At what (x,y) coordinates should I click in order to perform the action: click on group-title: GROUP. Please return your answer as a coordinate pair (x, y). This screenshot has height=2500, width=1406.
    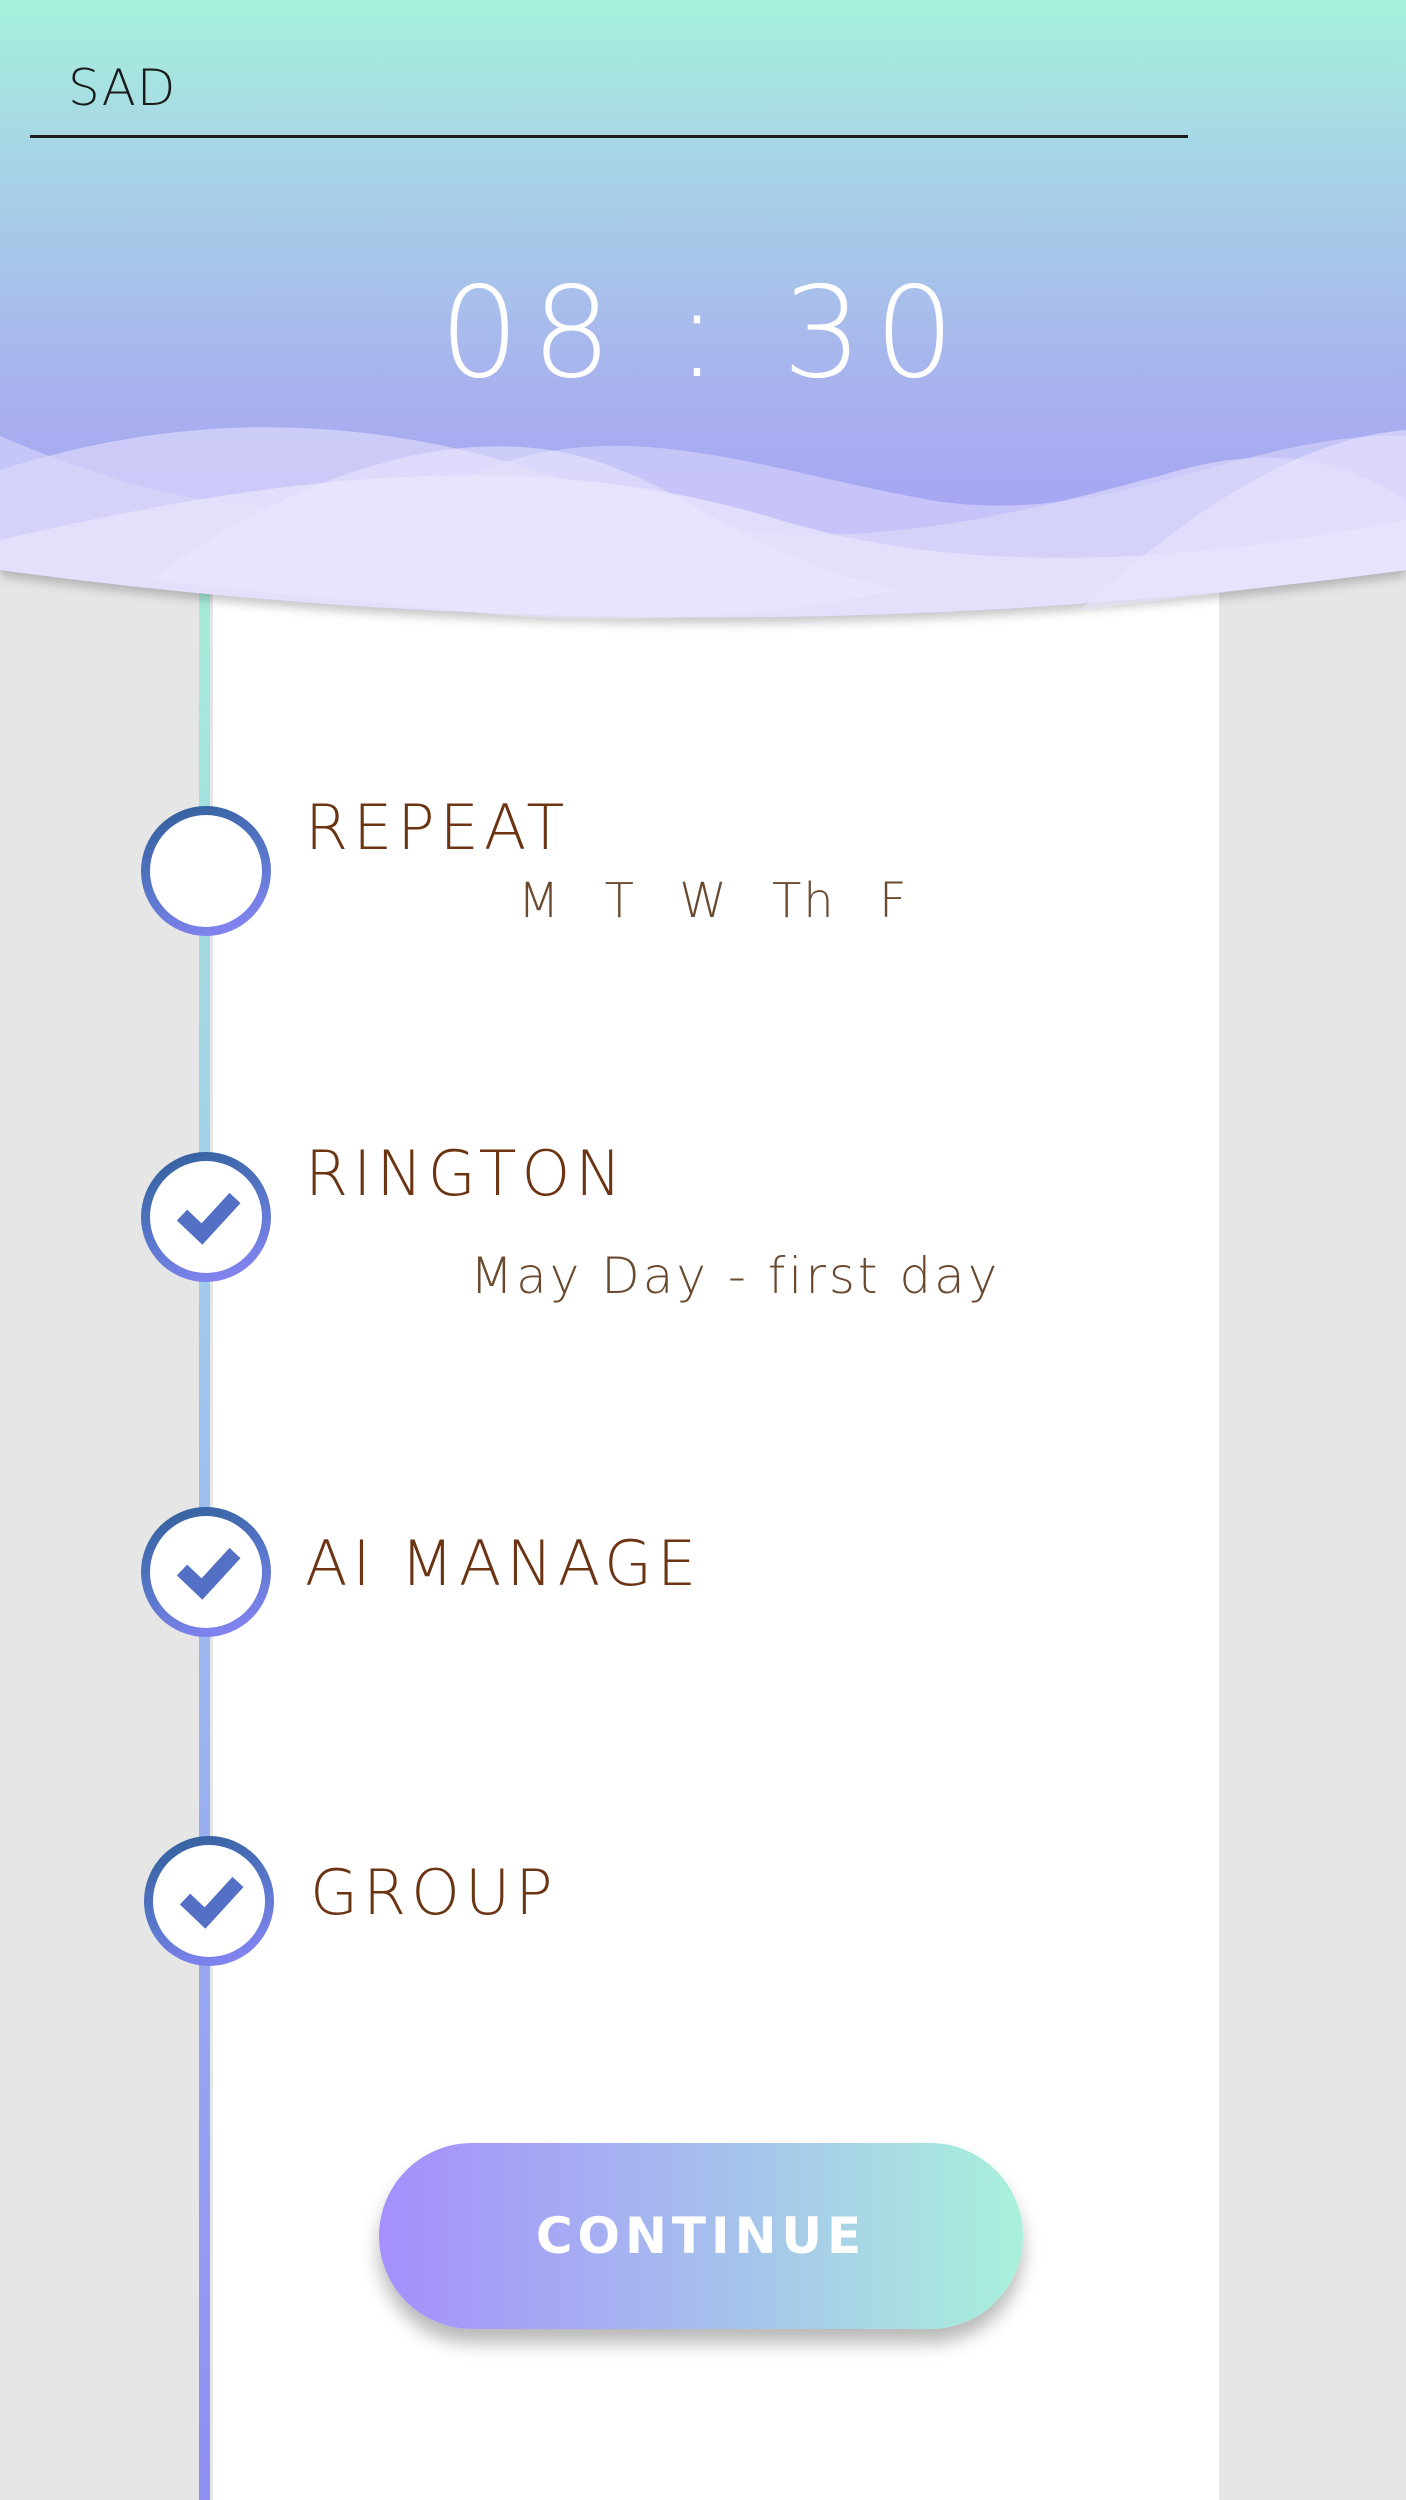
    Looking at the image, I should click on (434, 1892).